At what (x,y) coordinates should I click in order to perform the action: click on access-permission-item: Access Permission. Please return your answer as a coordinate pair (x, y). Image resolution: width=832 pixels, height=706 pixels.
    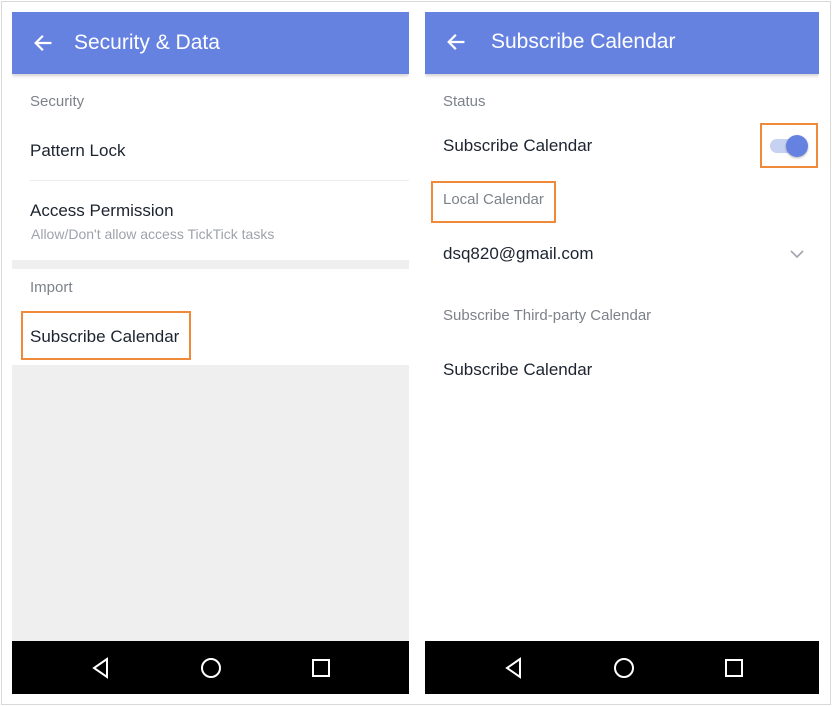
    Looking at the image, I should click on (102, 211).